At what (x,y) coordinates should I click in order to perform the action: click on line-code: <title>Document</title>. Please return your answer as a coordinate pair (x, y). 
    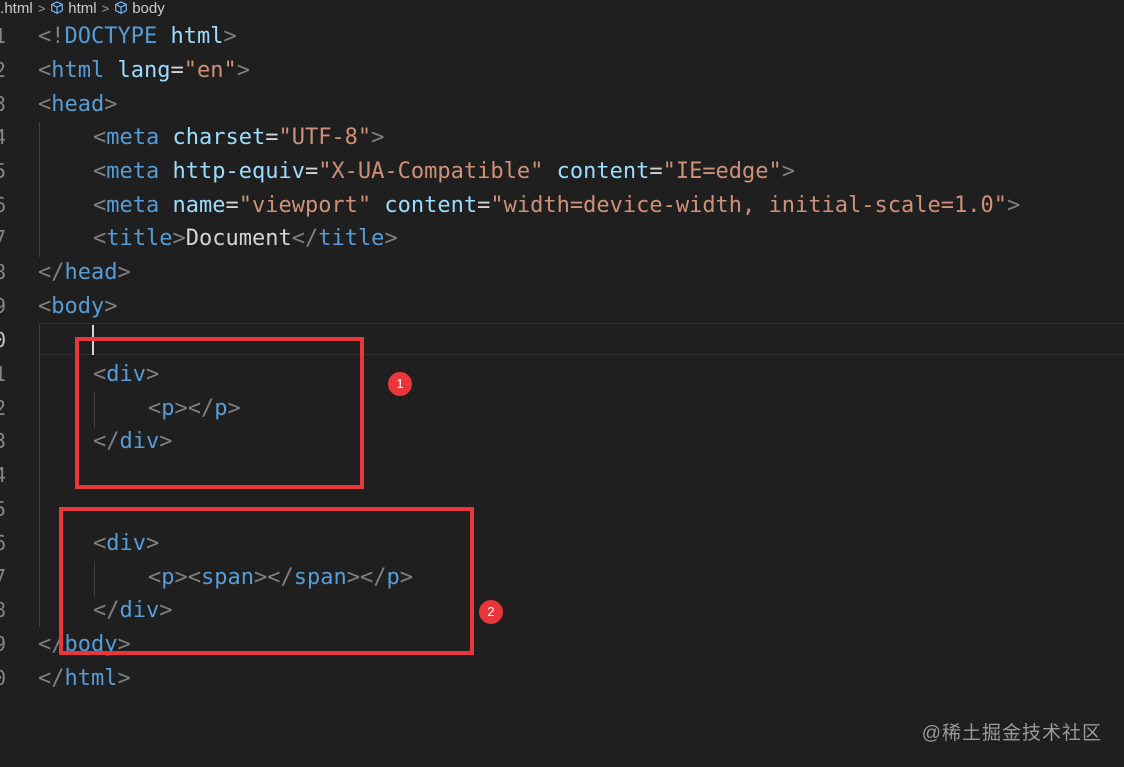
    Looking at the image, I should click on (245, 239).